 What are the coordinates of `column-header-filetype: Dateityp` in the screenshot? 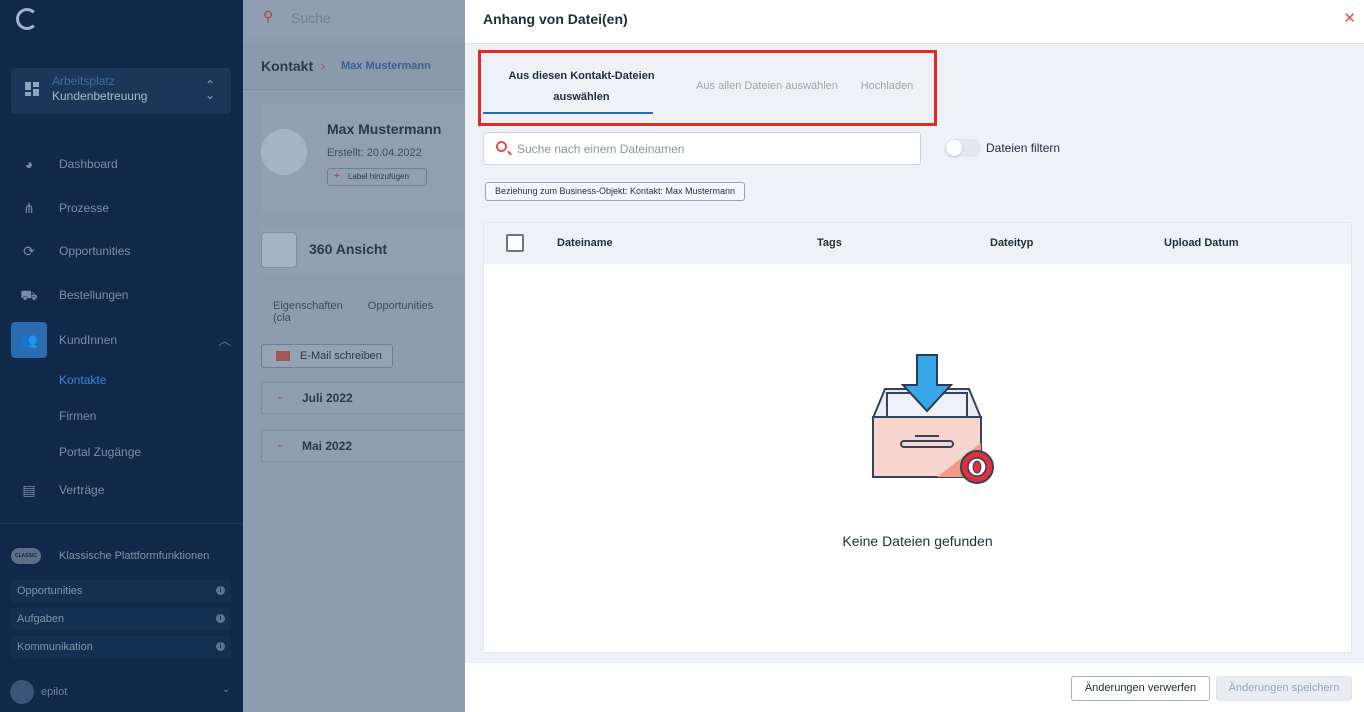 It's located at (1011, 243).